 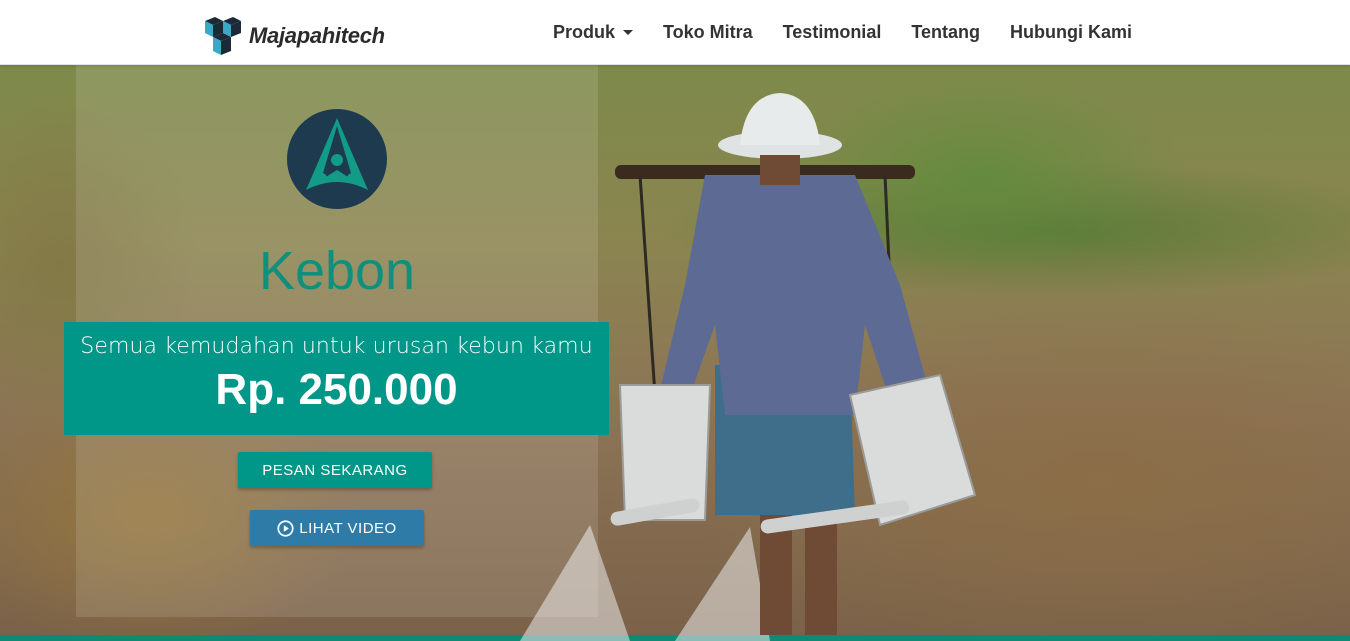 What do you see at coordinates (285, 528) in the screenshot?
I see `play-circle-icon` at bounding box center [285, 528].